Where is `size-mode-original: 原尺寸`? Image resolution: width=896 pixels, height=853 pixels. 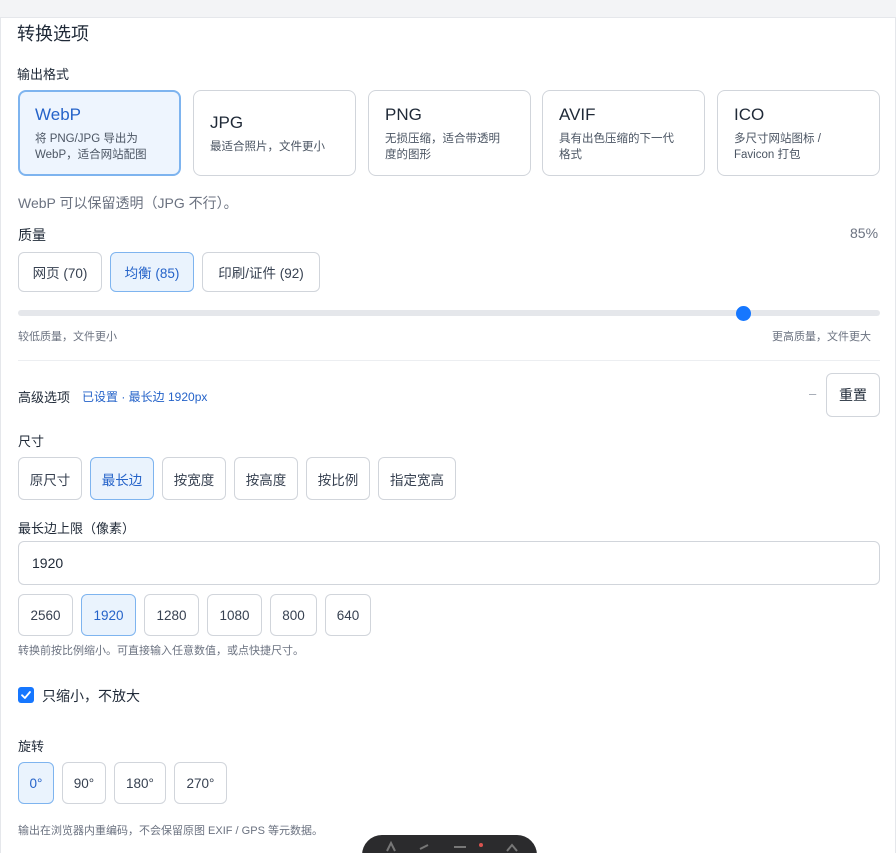 size-mode-original: 原尺寸 is located at coordinates (50, 478).